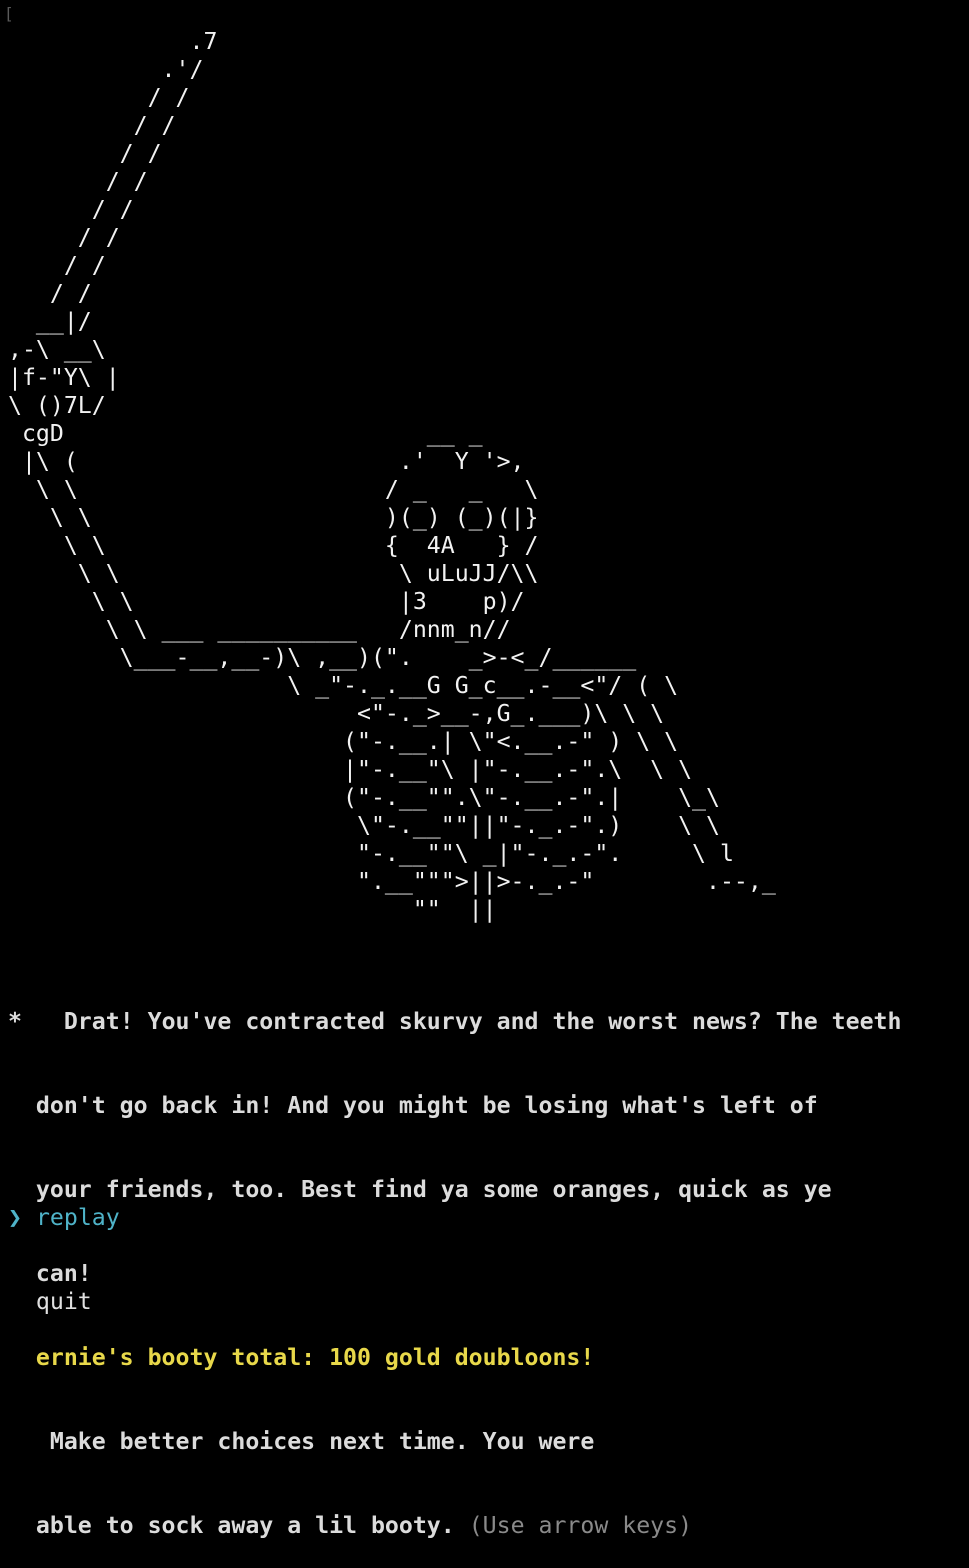 Image resolution: width=969 pixels, height=1568 pixels. I want to click on menu-option-quit: quit, so click(64, 1302).